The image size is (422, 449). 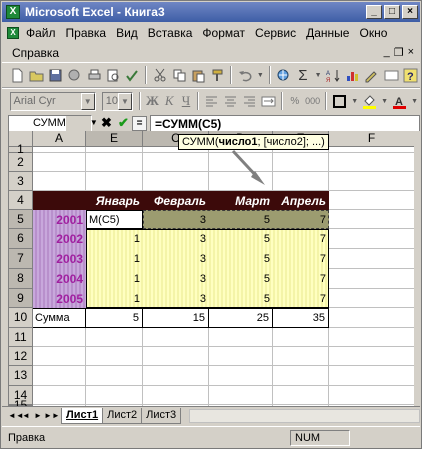 What do you see at coordinates (241, 318) in the screenshot?
I see `sum-cell: 25` at bounding box center [241, 318].